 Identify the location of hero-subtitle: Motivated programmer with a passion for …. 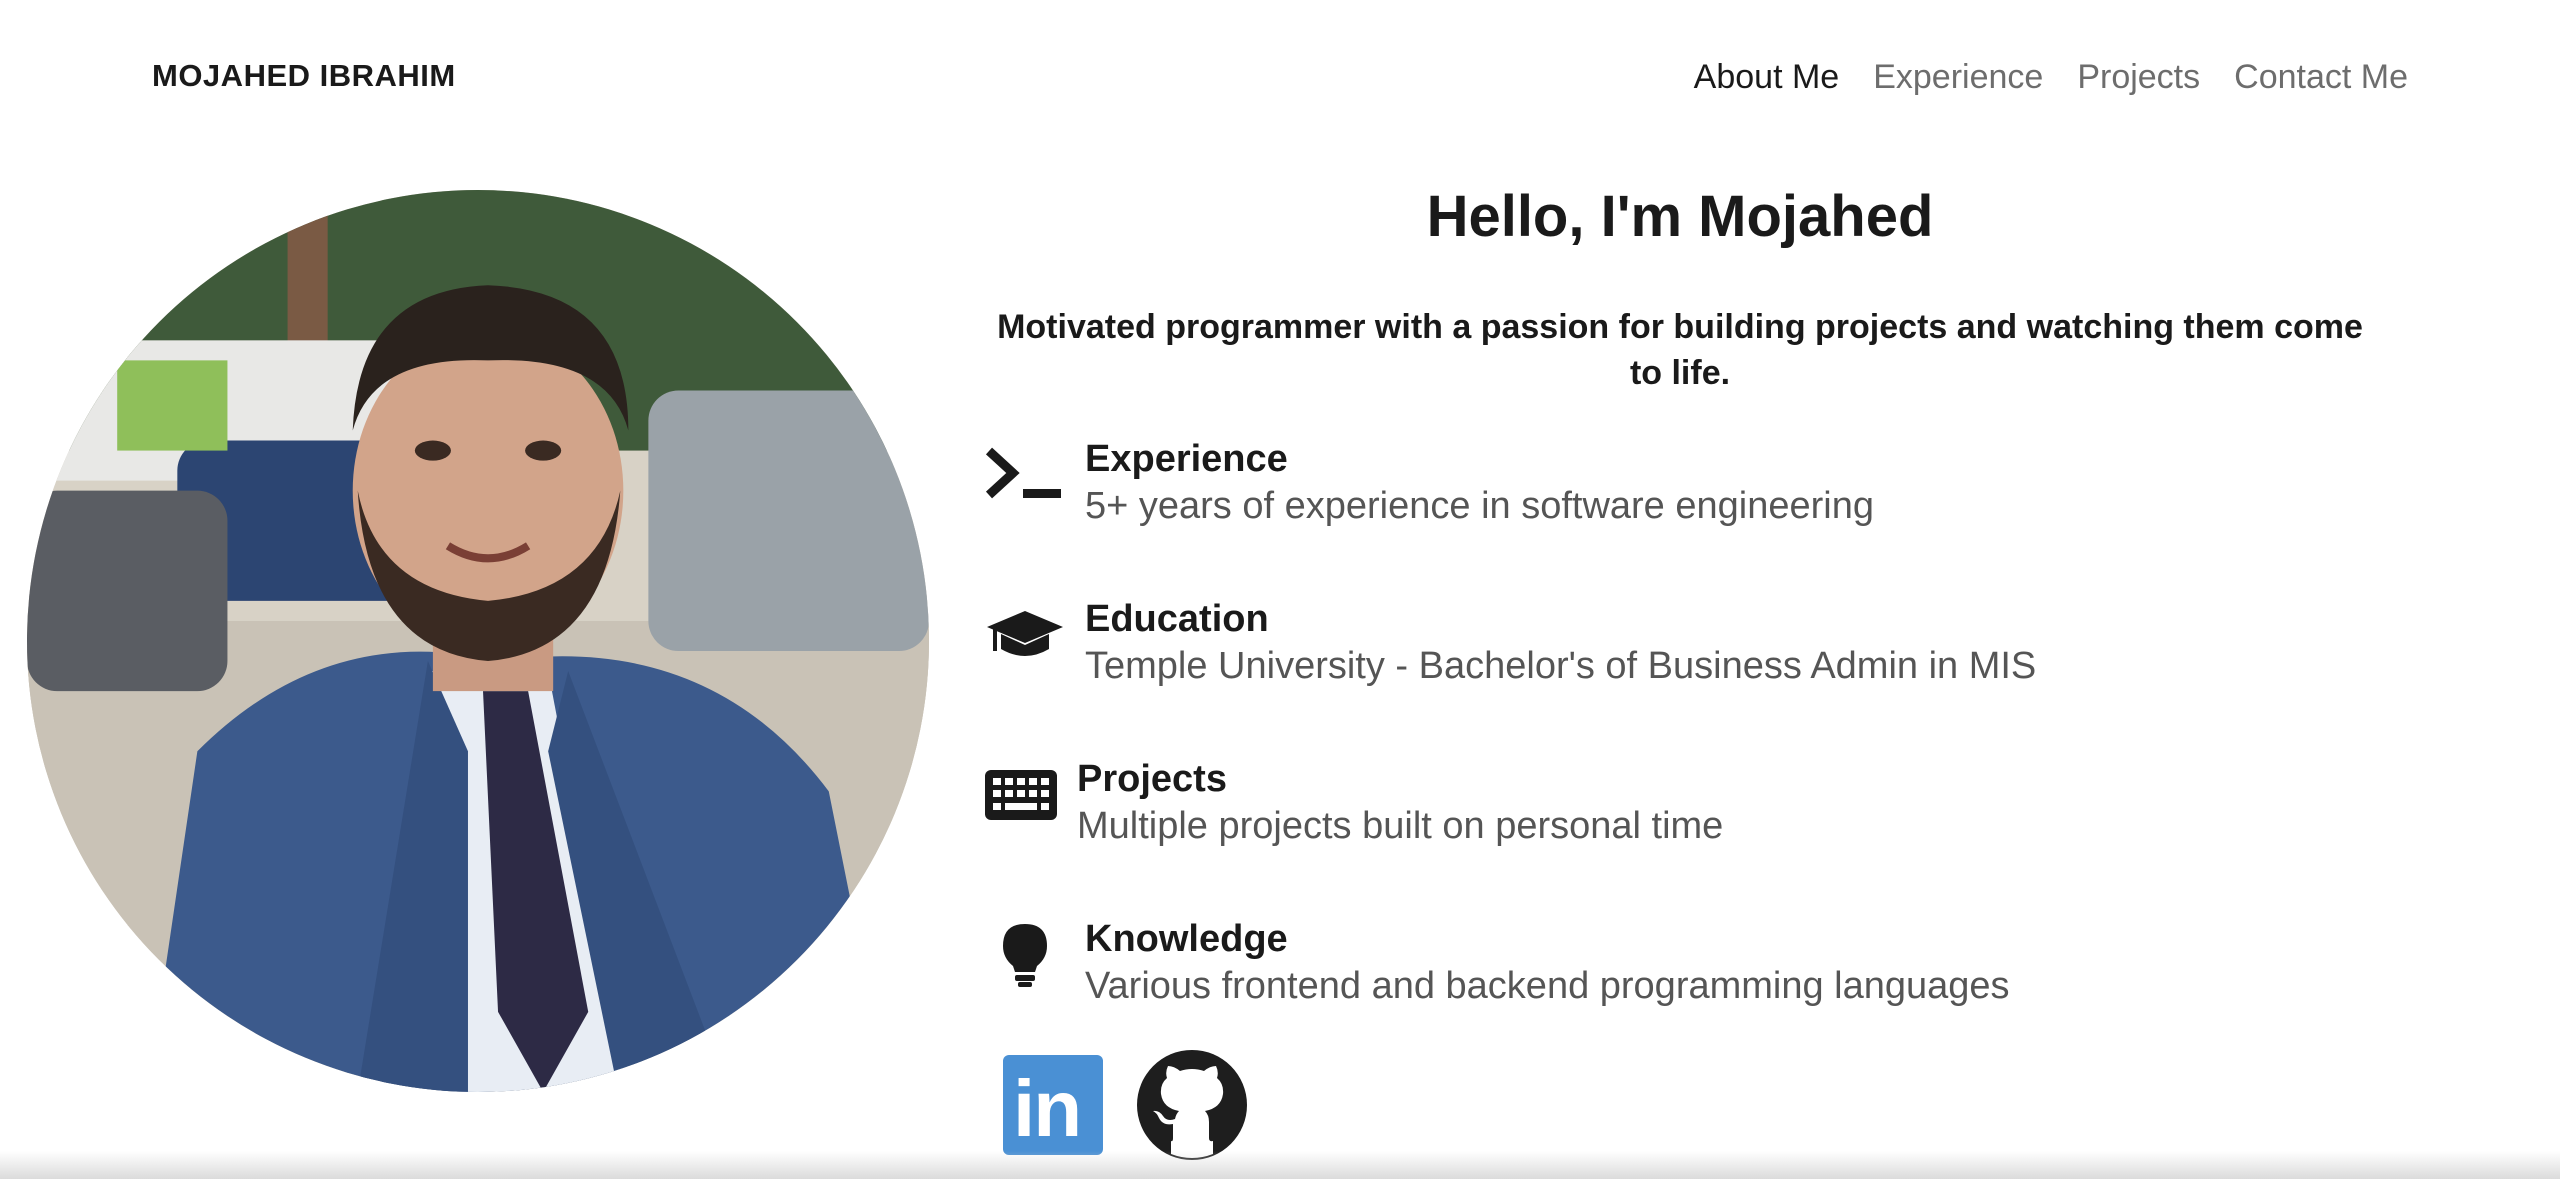
(1680, 350).